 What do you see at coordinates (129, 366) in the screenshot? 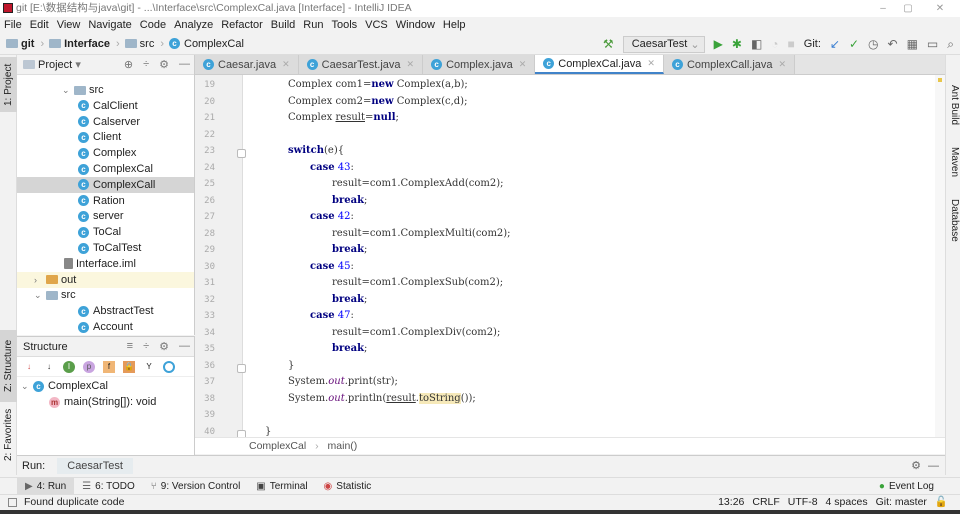
I see `show-non-public-icon: 🔒` at bounding box center [129, 366].